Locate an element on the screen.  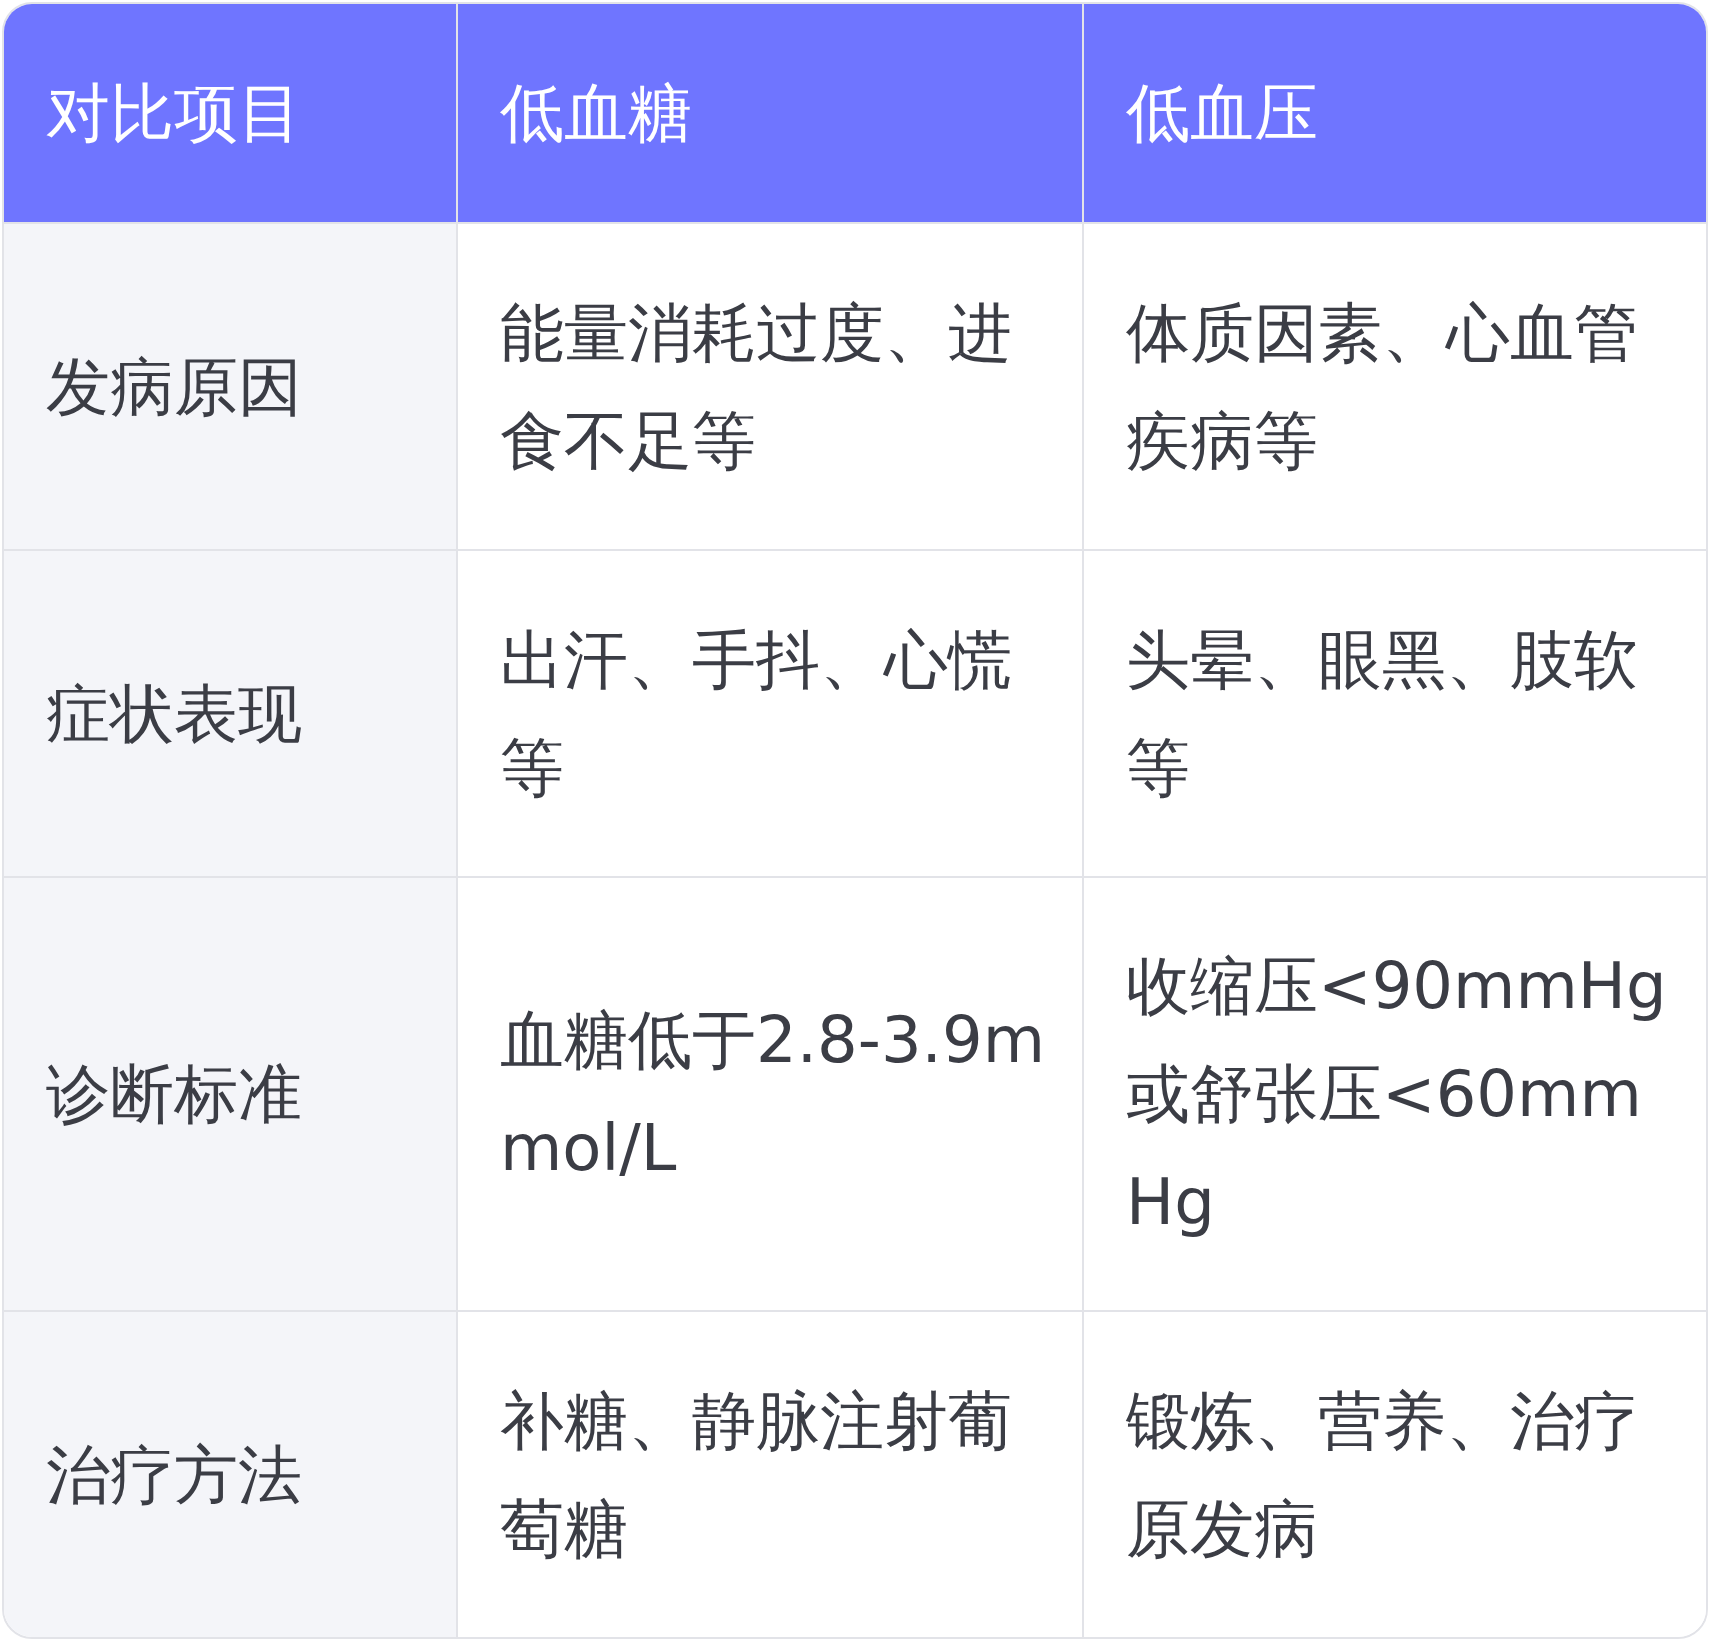
row-header-cell: 发病原因 is located at coordinates (230, 385).